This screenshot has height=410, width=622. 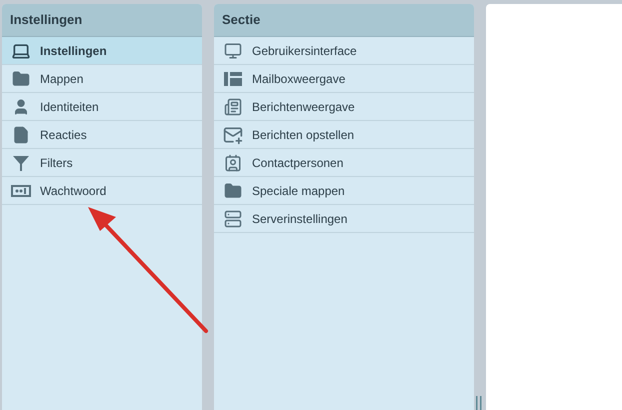 I want to click on password-icon, so click(x=21, y=191).